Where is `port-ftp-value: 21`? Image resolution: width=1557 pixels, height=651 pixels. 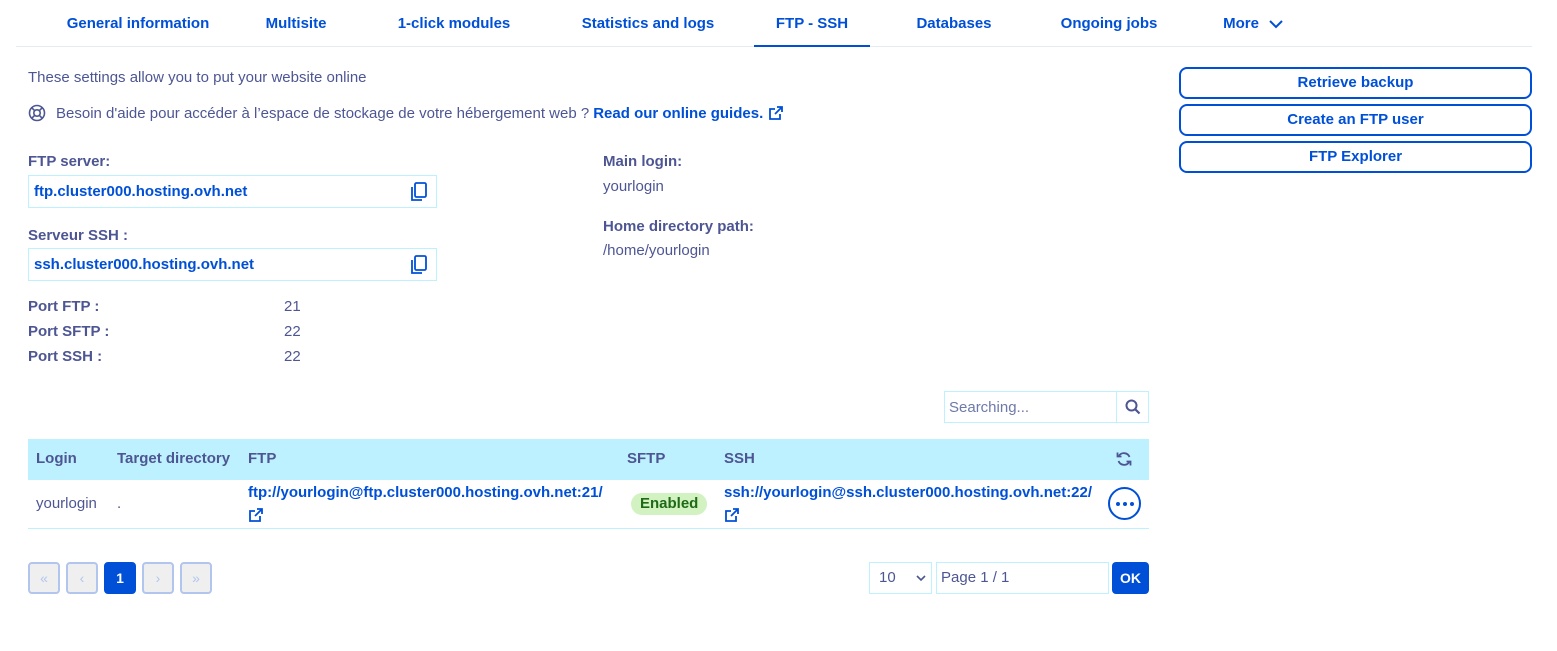 port-ftp-value: 21 is located at coordinates (292, 306).